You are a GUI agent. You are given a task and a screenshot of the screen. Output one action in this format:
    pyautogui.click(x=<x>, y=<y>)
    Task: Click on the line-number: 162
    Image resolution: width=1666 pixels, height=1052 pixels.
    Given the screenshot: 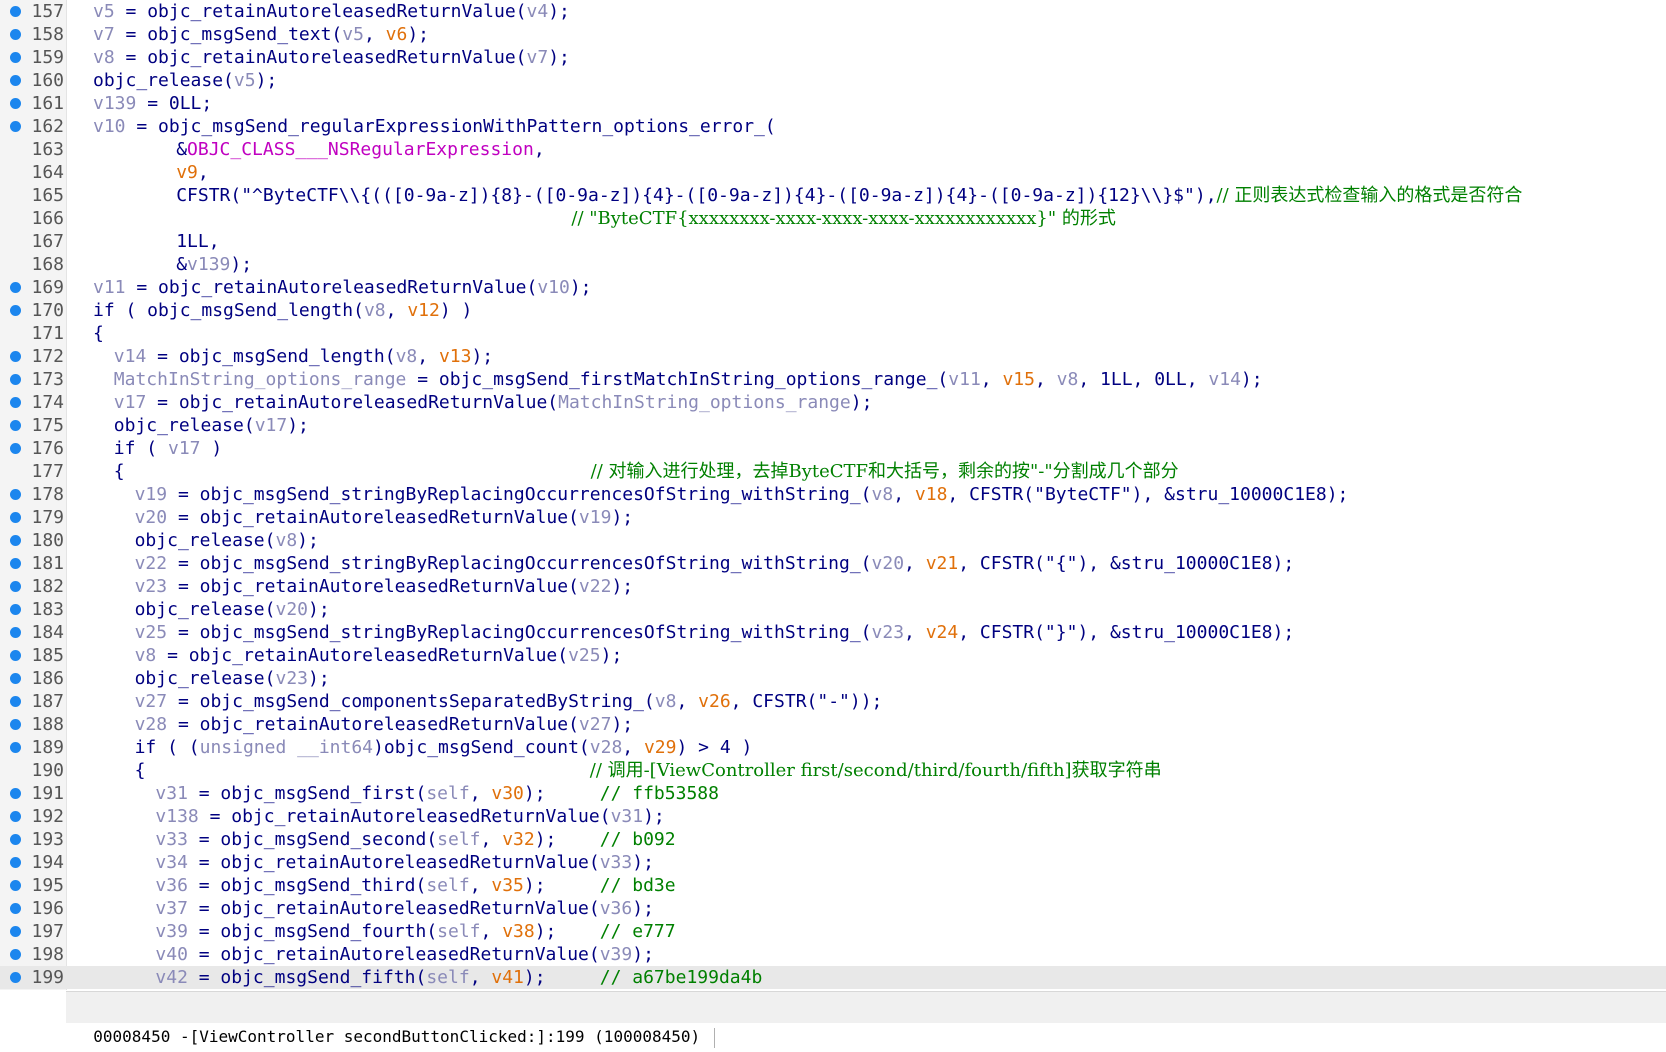 What is the action you would take?
    pyautogui.click(x=47, y=126)
    